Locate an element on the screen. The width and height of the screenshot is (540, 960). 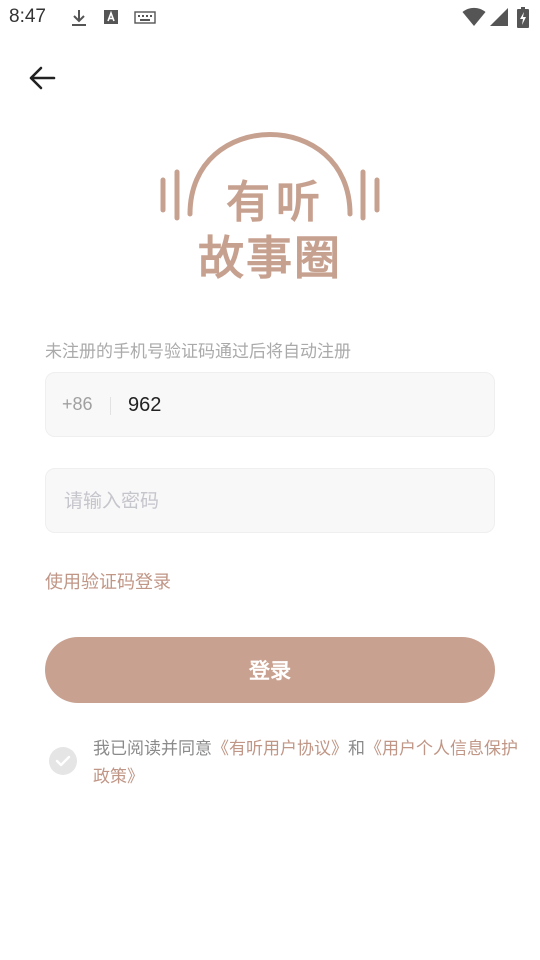
cell-signal-icon is located at coordinates (499, 17).